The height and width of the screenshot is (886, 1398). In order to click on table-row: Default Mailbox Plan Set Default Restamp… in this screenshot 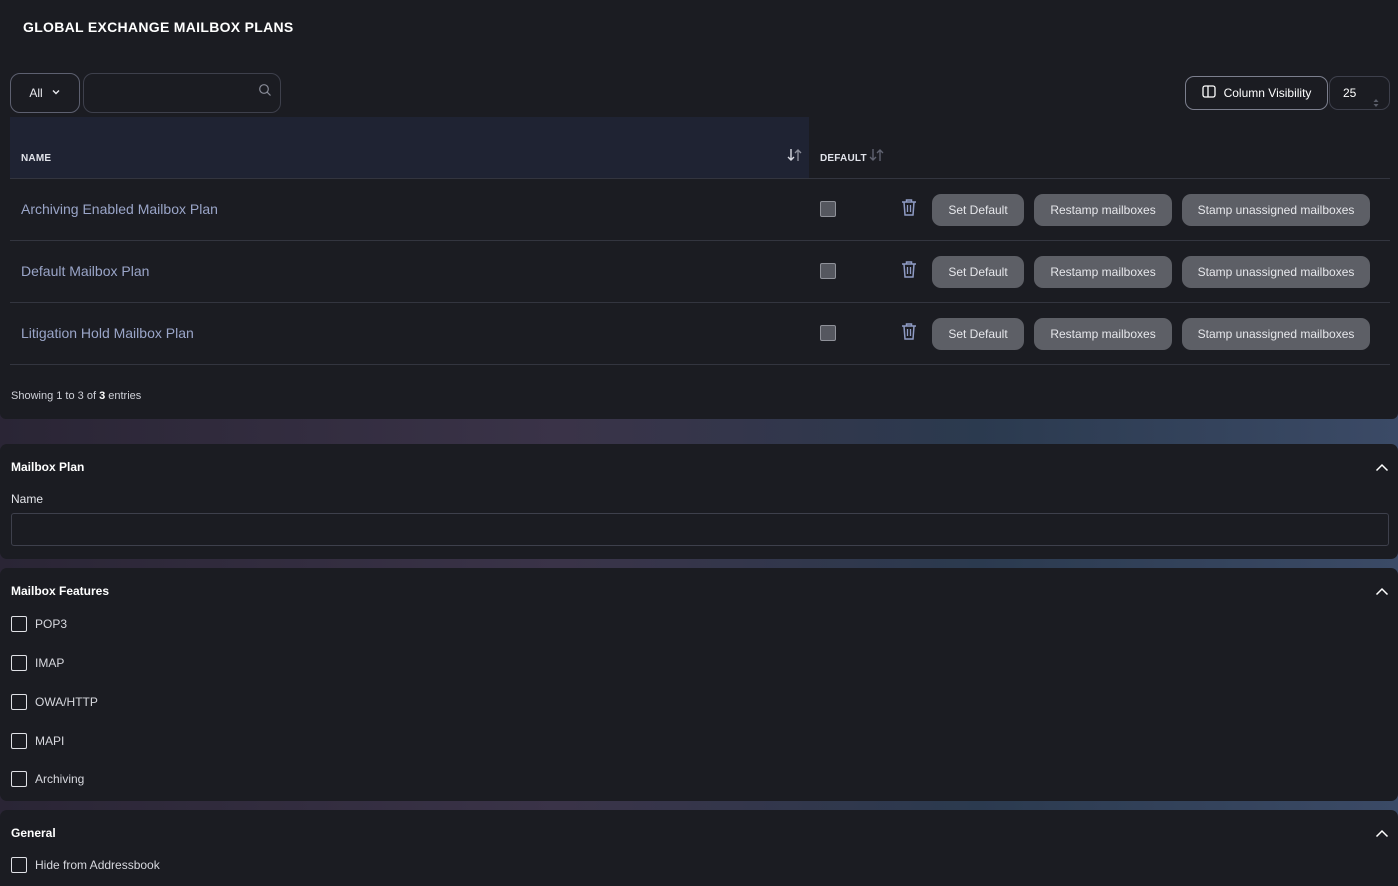, I will do `click(700, 271)`.